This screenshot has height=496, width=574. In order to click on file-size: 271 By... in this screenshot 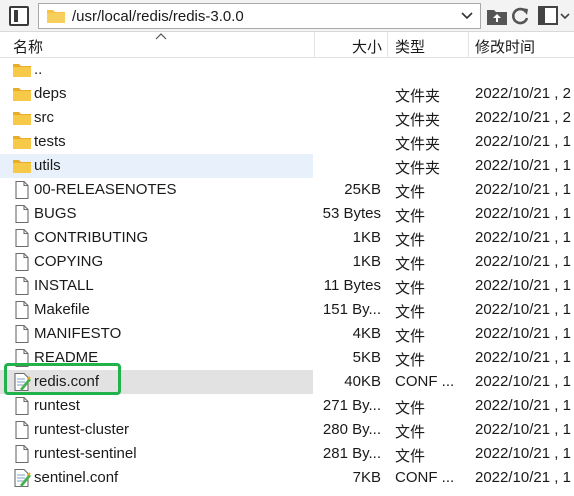, I will do `click(351, 405)`.